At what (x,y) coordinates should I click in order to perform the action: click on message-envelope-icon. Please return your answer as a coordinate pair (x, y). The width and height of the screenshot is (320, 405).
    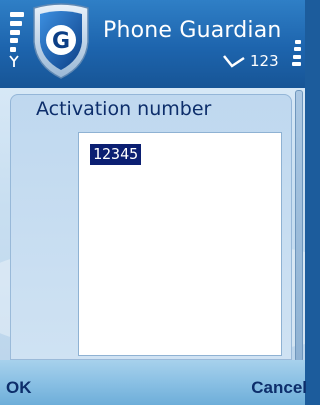
    Looking at the image, I should click on (234, 61).